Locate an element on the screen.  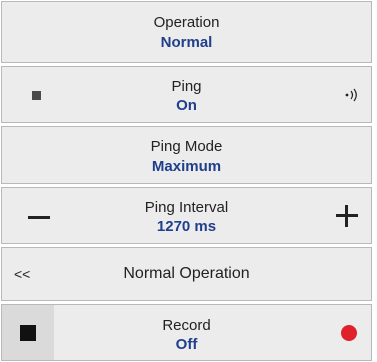
operation-label: Operation is located at coordinates (186, 22).